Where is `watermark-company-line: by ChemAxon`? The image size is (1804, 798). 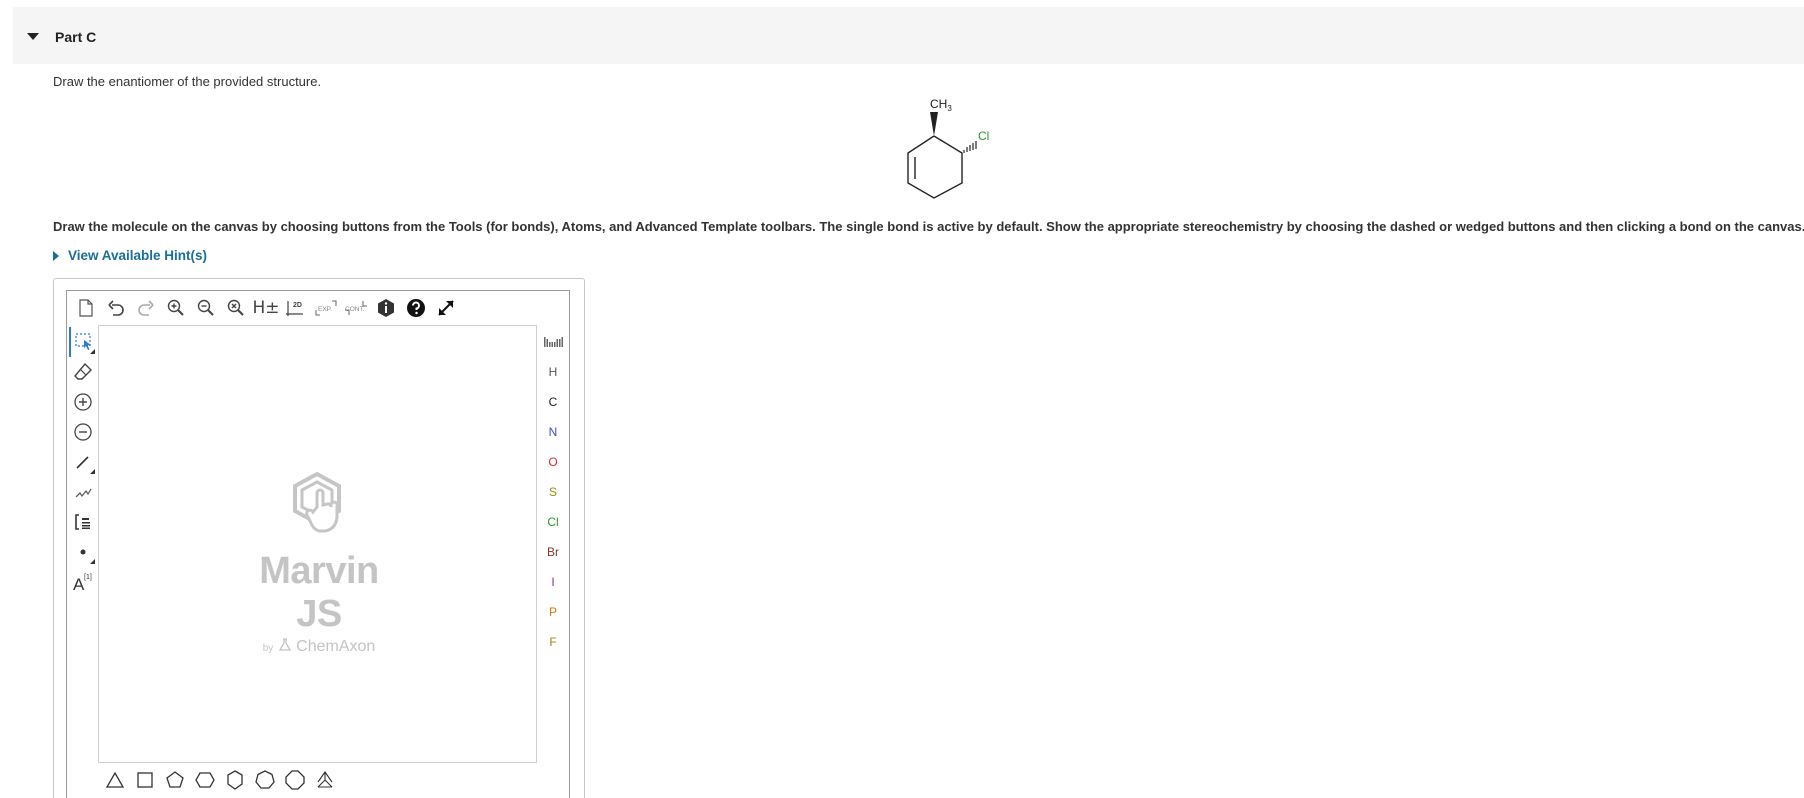
watermark-company-line: by ChemAxon is located at coordinates (319, 647).